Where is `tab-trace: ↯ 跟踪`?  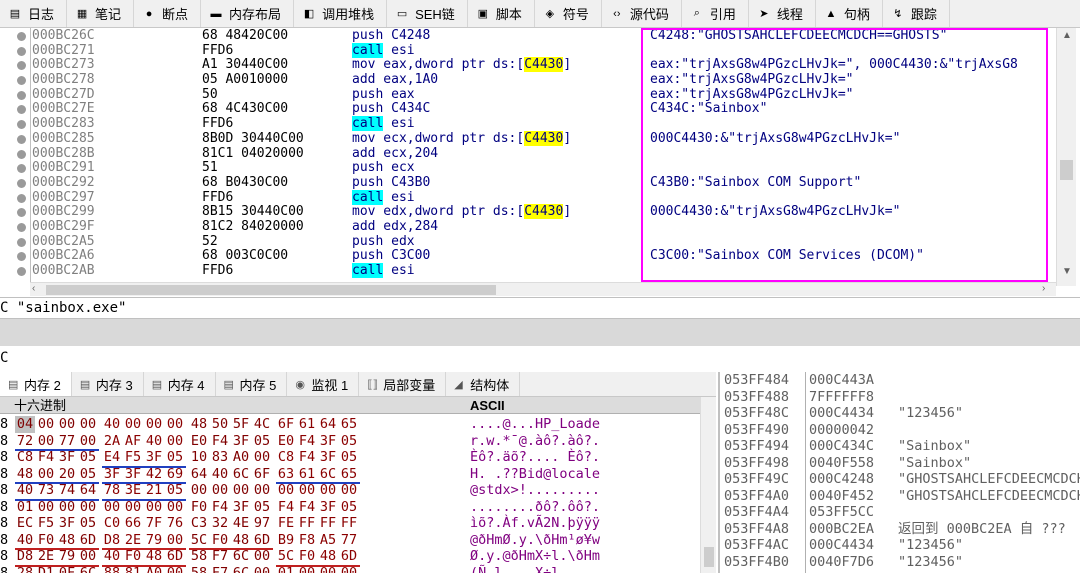 tab-trace: ↯ 跟踪 is located at coordinates (916, 13).